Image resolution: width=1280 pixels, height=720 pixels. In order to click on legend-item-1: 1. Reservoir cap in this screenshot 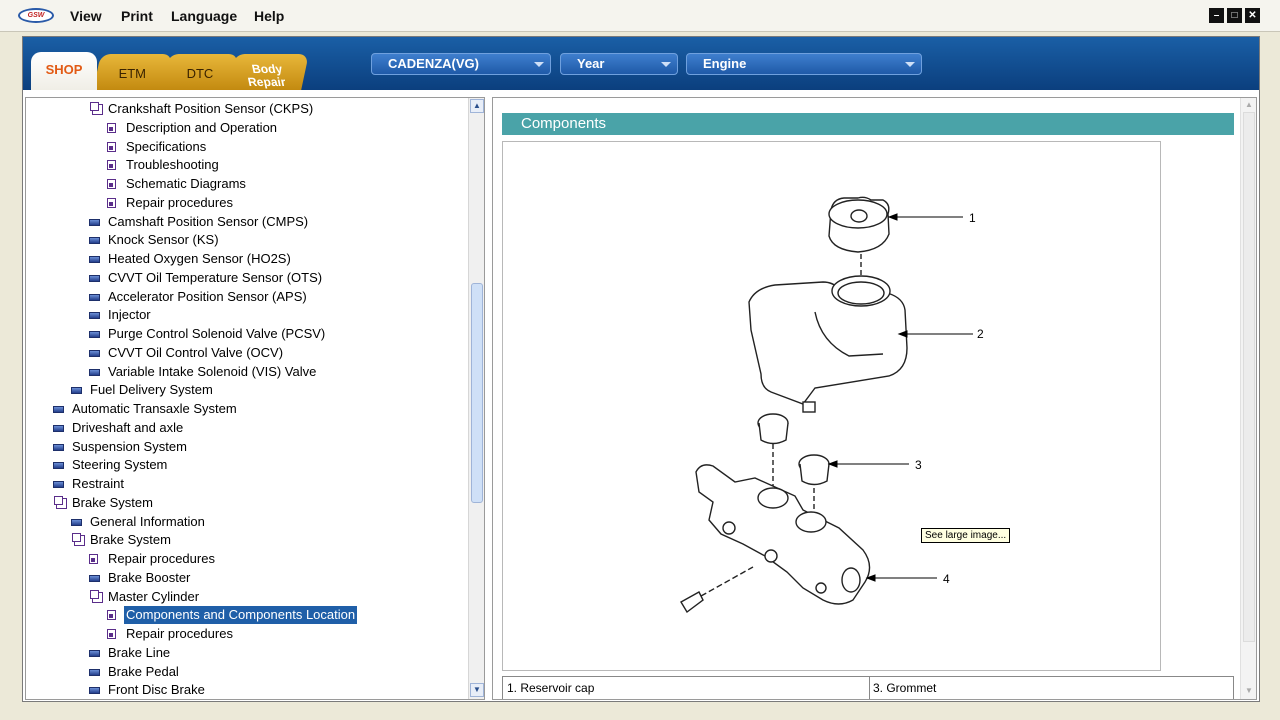, I will do `click(551, 688)`.